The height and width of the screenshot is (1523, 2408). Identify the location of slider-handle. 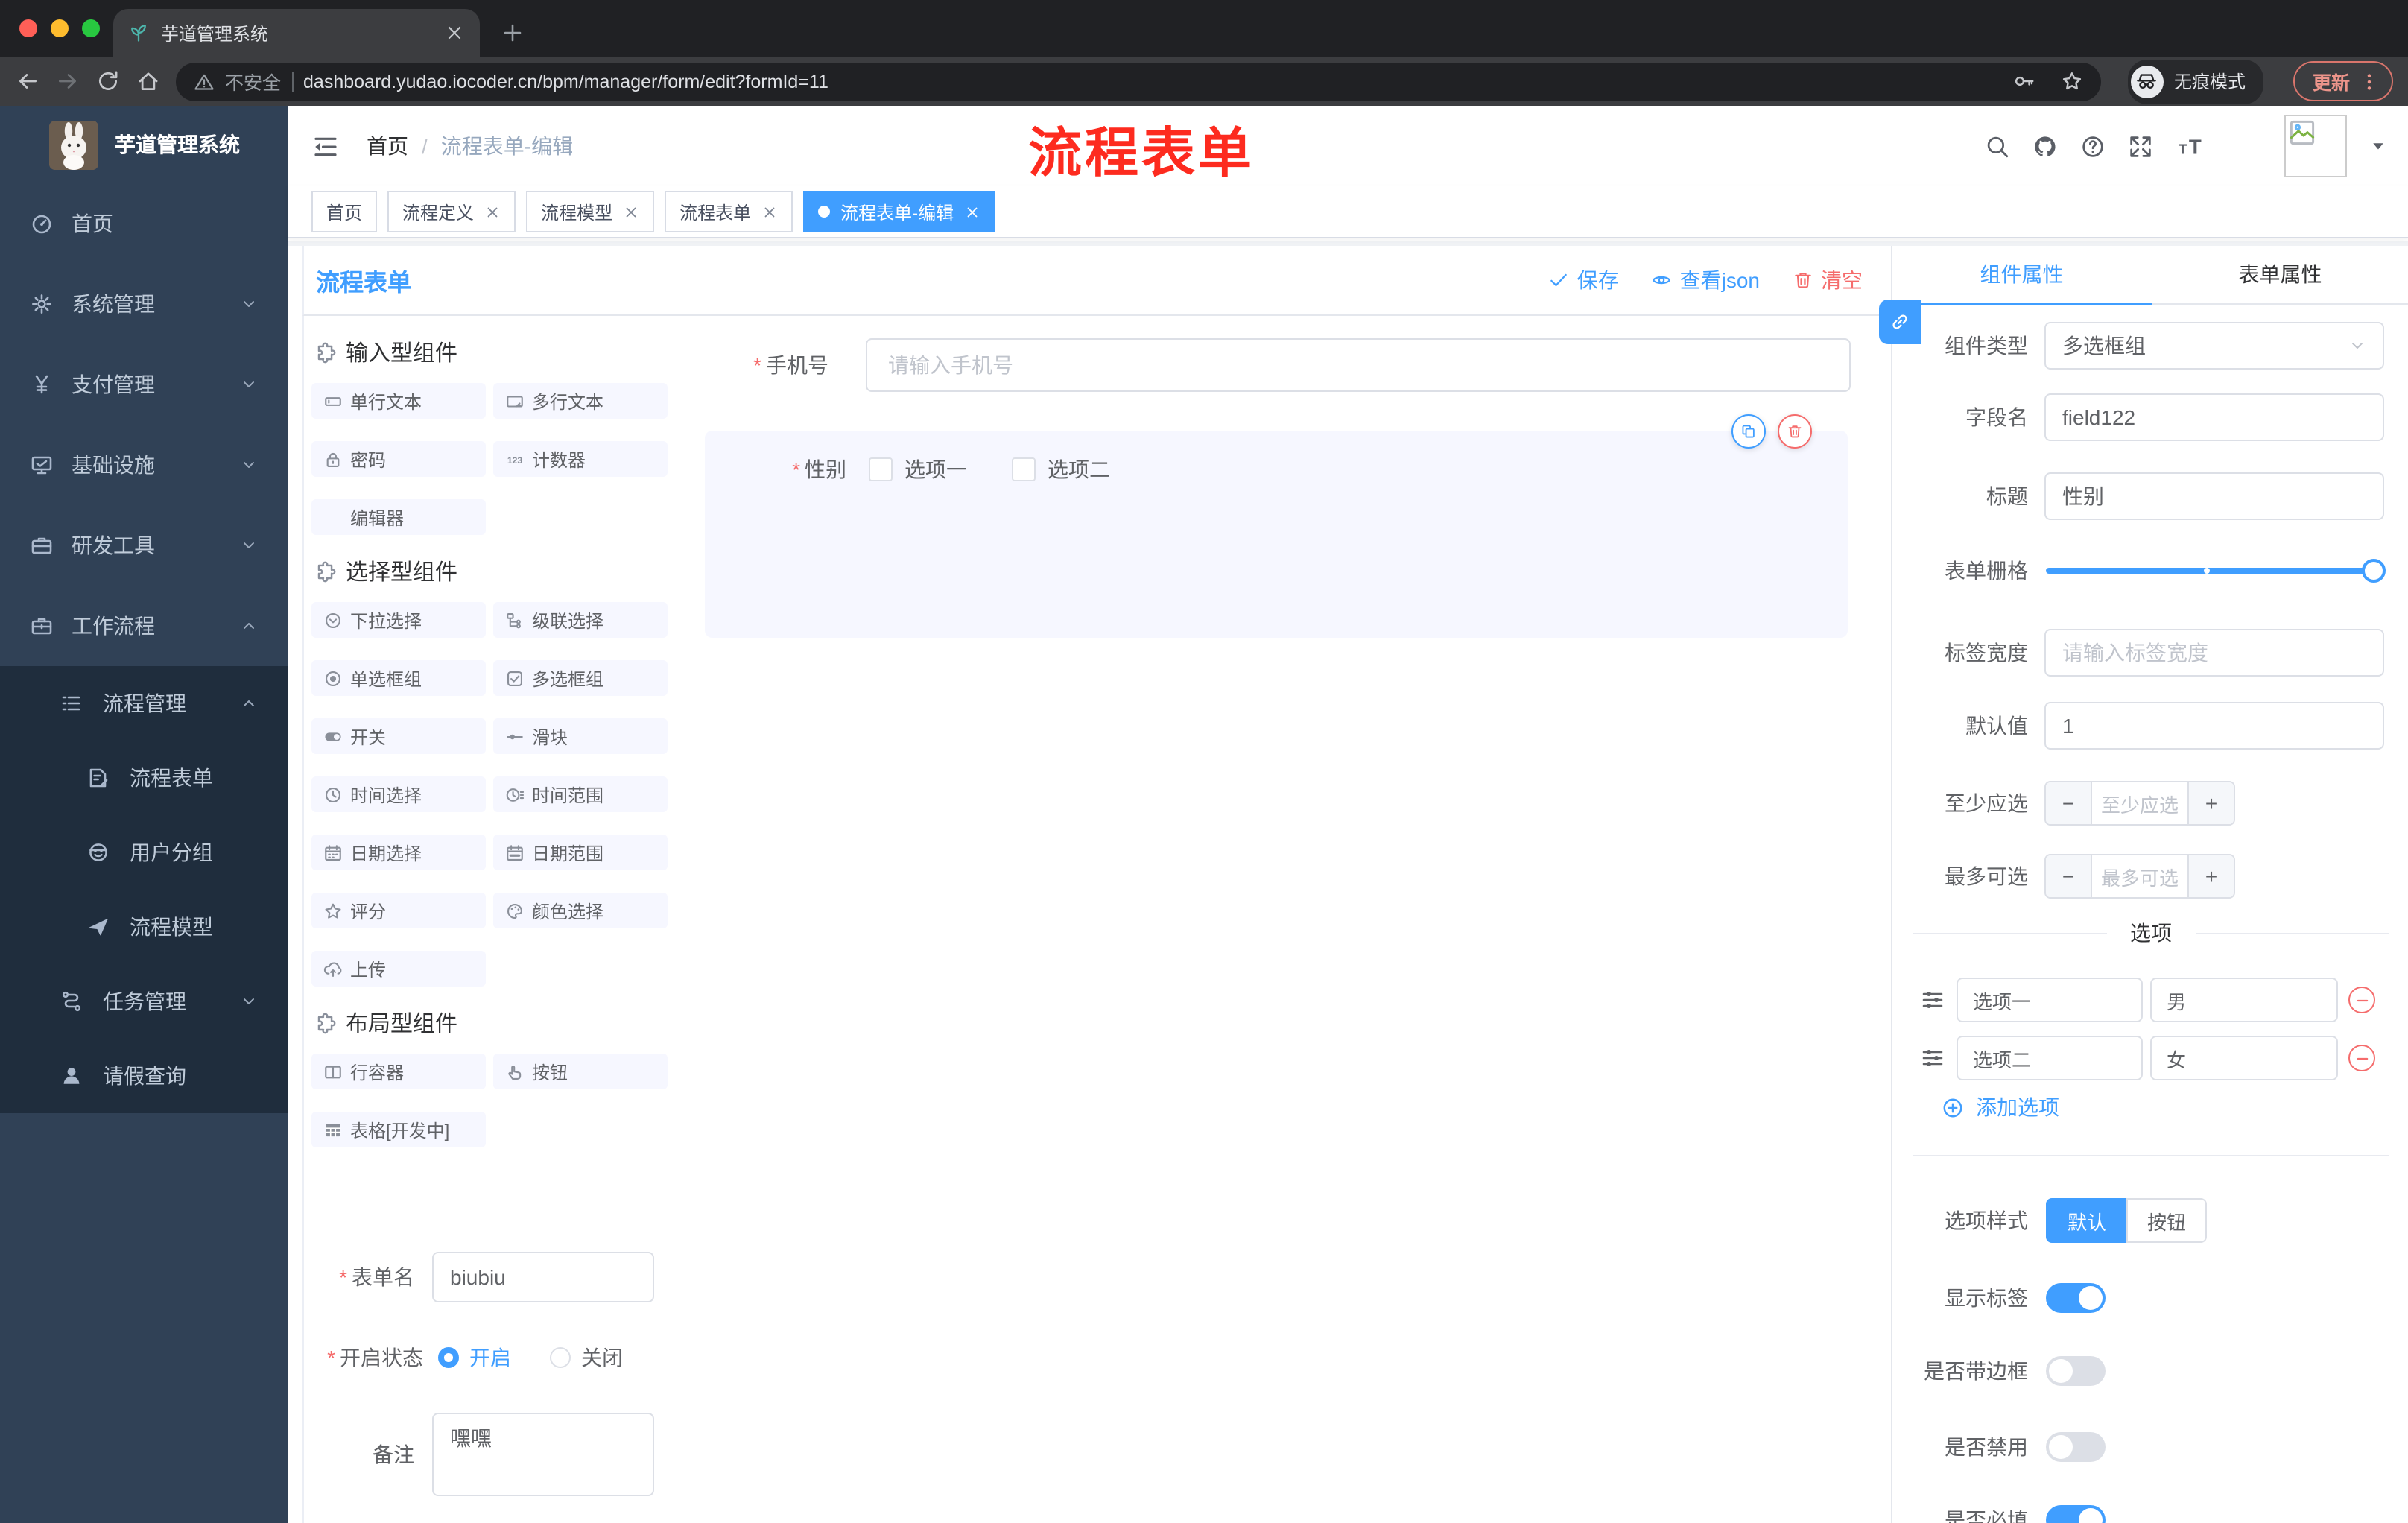
(2374, 571).